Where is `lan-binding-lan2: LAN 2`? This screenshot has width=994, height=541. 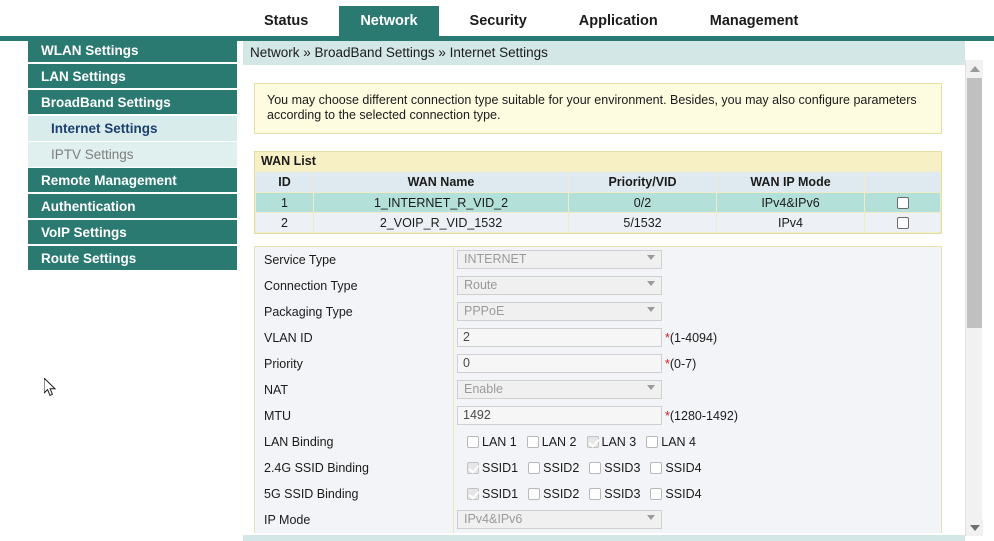 lan-binding-lan2: LAN 2 is located at coordinates (551, 441).